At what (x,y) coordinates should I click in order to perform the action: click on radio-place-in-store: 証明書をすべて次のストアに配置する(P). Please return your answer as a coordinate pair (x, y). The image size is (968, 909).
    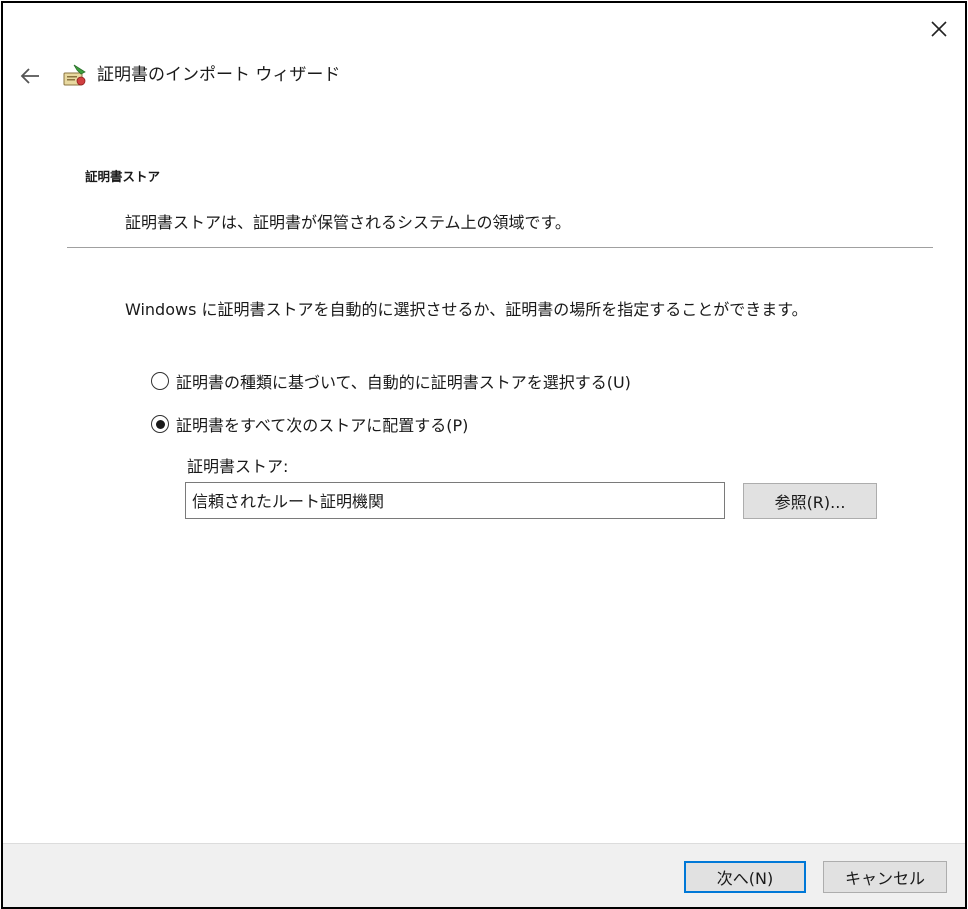
    Looking at the image, I should click on (309, 424).